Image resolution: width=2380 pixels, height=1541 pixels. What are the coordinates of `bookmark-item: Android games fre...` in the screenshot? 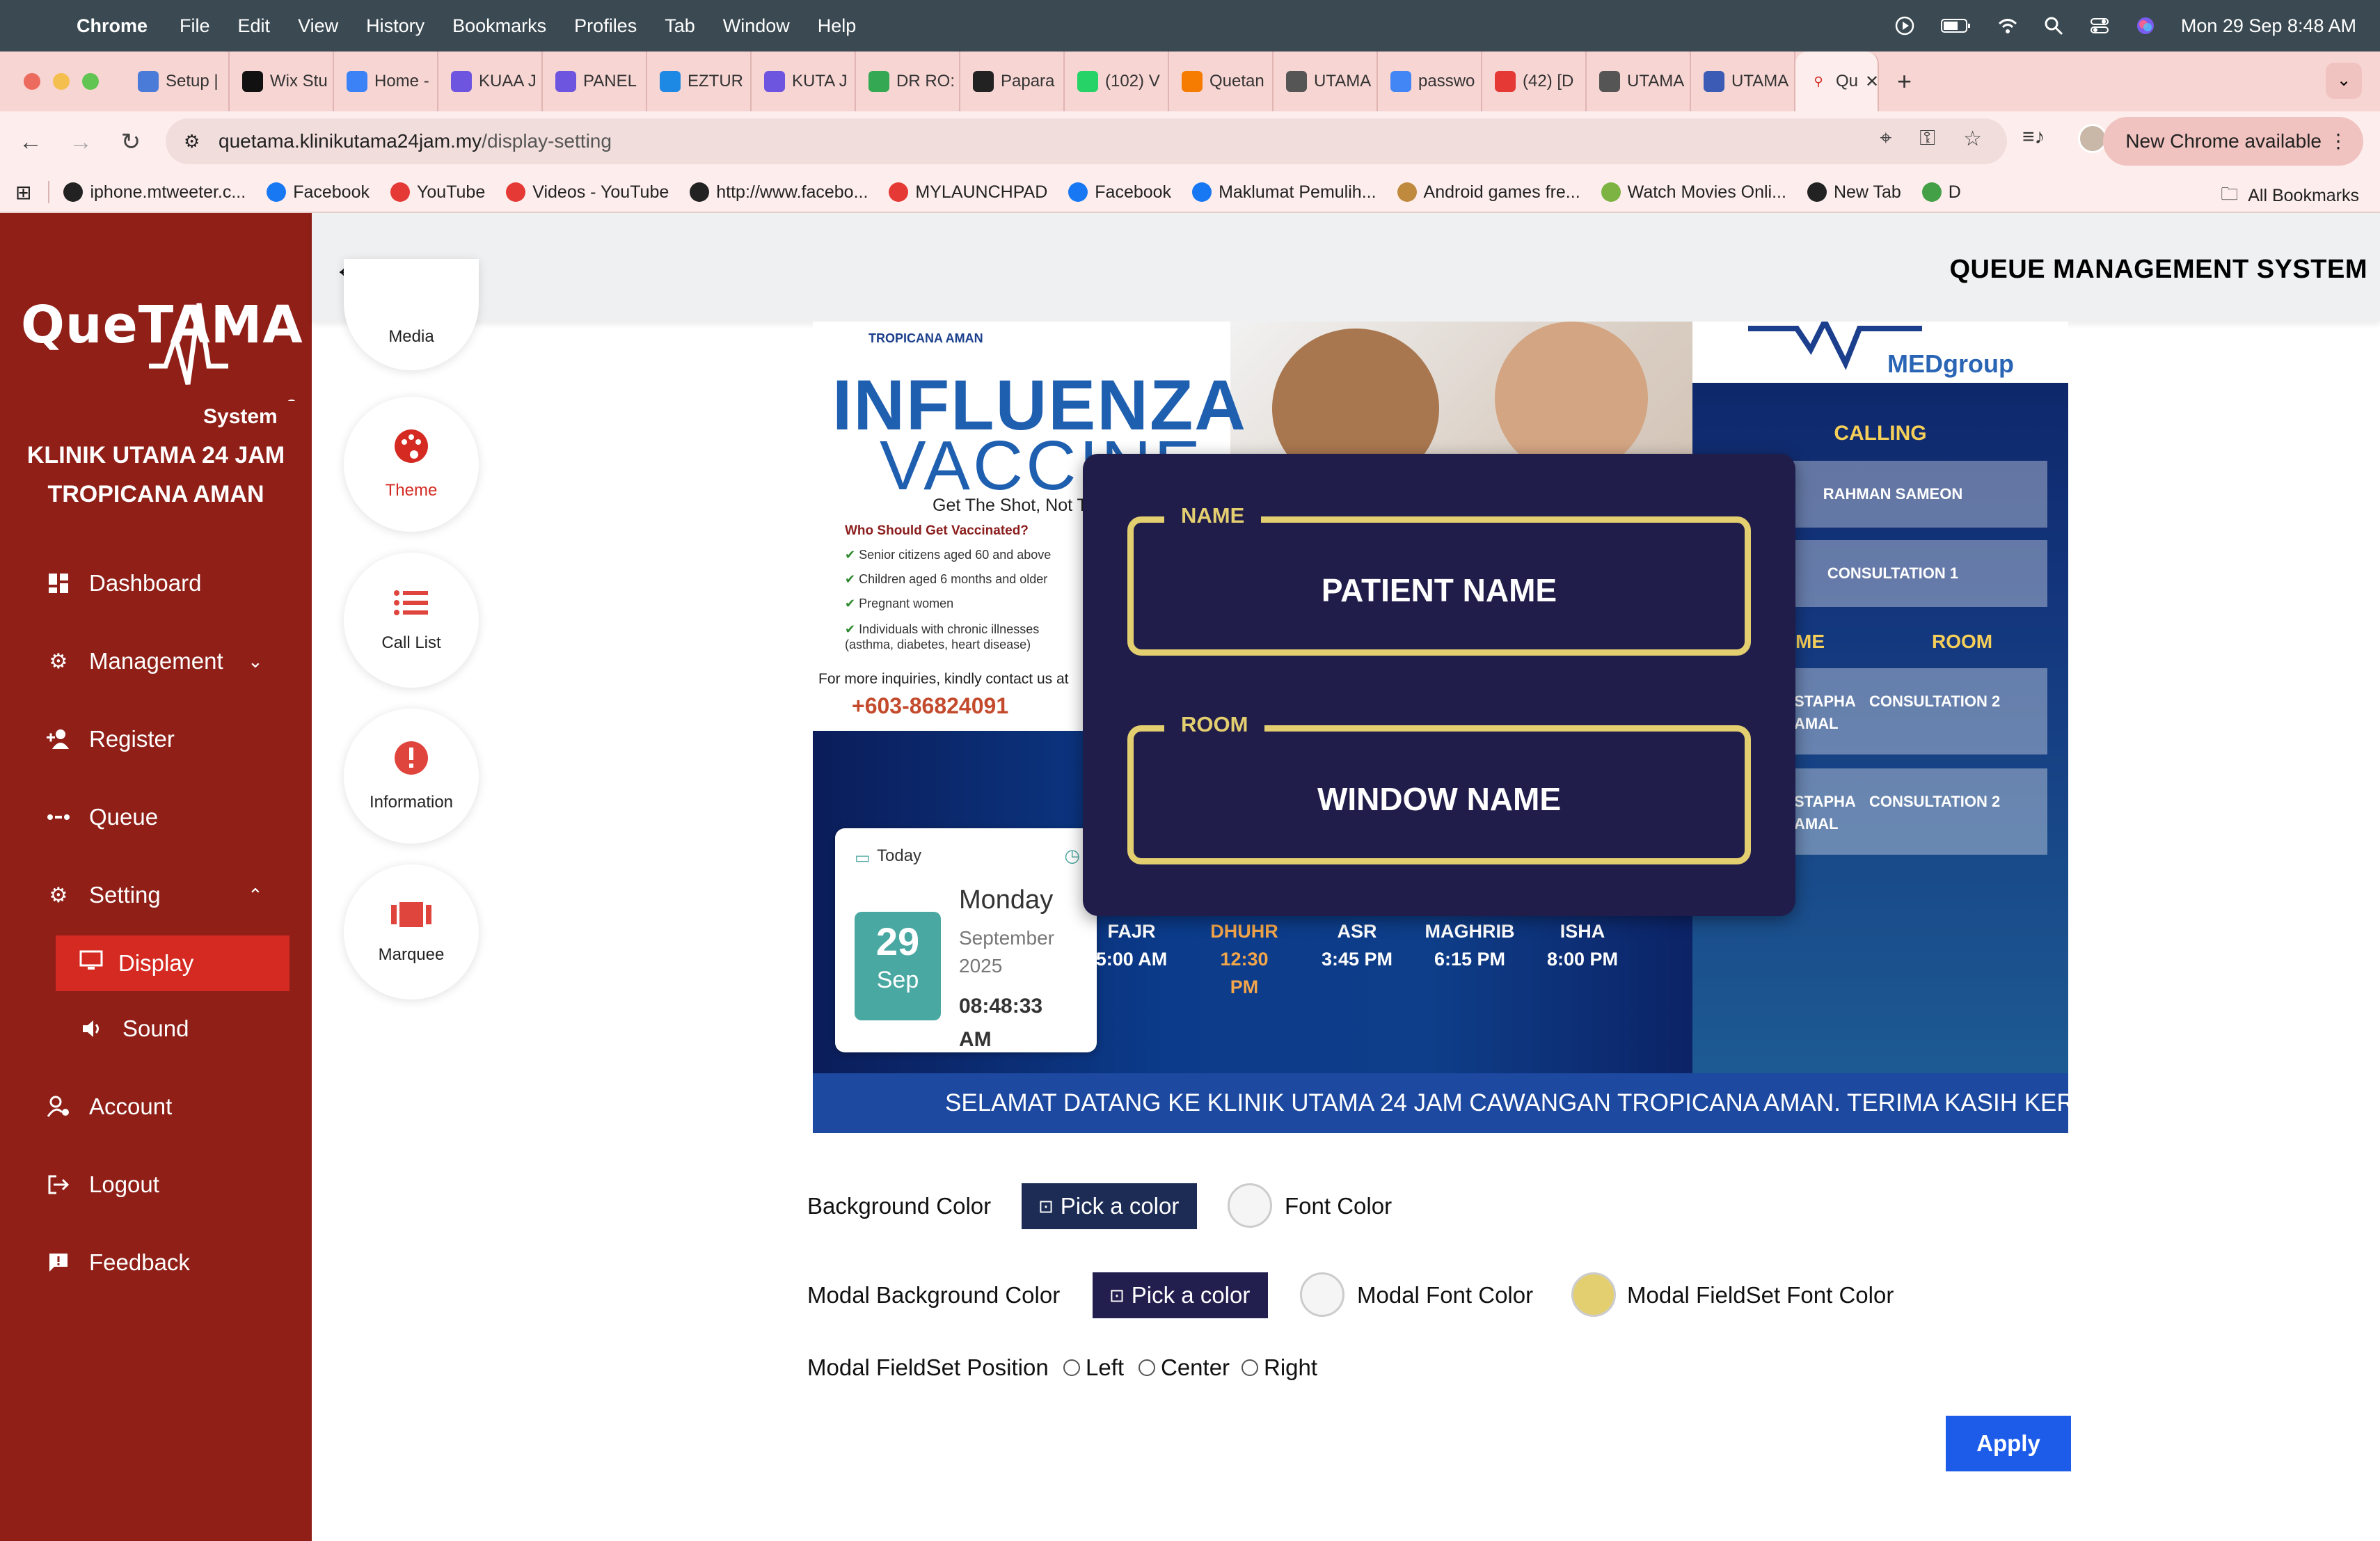 It's located at (1488, 192).